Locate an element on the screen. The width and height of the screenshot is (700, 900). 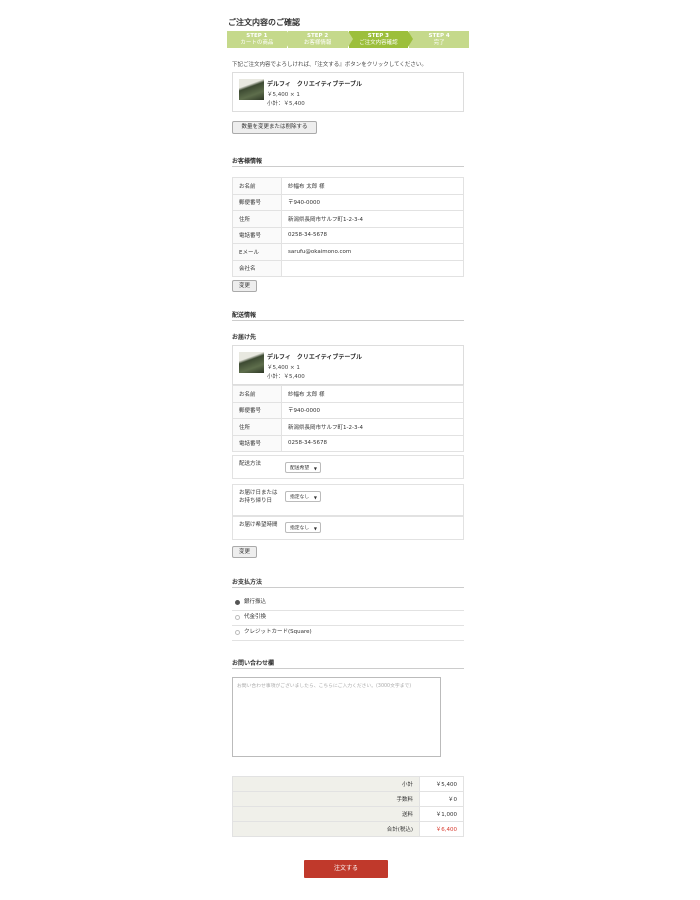
shipping-change-button: 変更 is located at coordinates (244, 552).